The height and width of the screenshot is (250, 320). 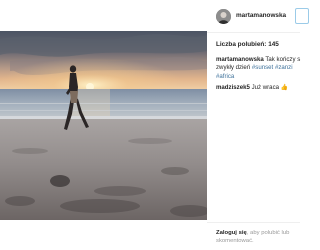 What do you see at coordinates (265, 87) in the screenshot?
I see `comment-text: Już wraca` at bounding box center [265, 87].